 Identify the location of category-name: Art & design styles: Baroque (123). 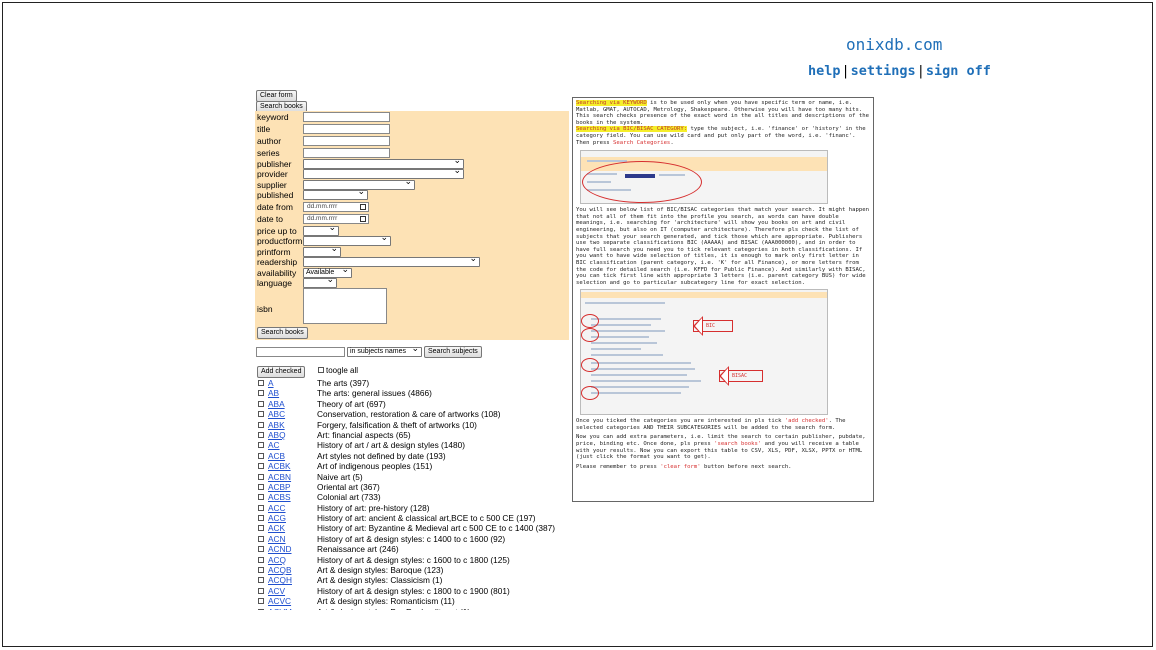
(380, 570).